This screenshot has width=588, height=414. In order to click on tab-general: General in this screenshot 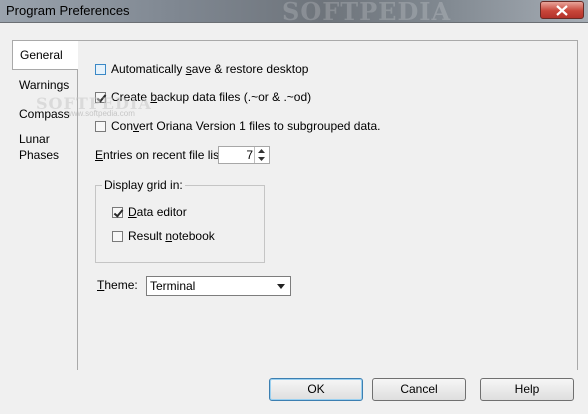, I will do `click(45, 55)`.